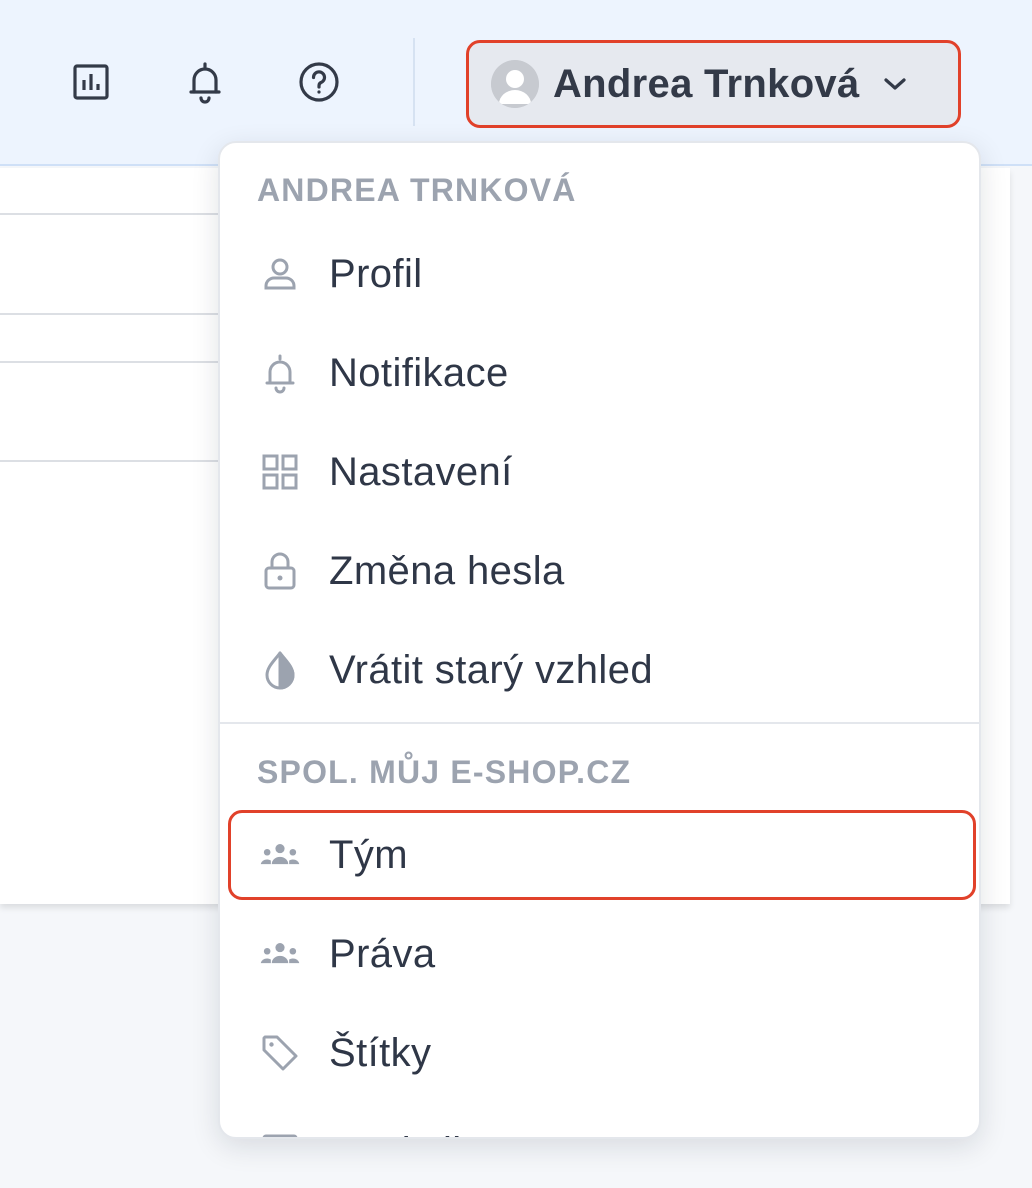 This screenshot has height=1188, width=1032. What do you see at coordinates (417, 190) in the screenshot?
I see `user-section-heading: ANDREA TRNKOVÁ` at bounding box center [417, 190].